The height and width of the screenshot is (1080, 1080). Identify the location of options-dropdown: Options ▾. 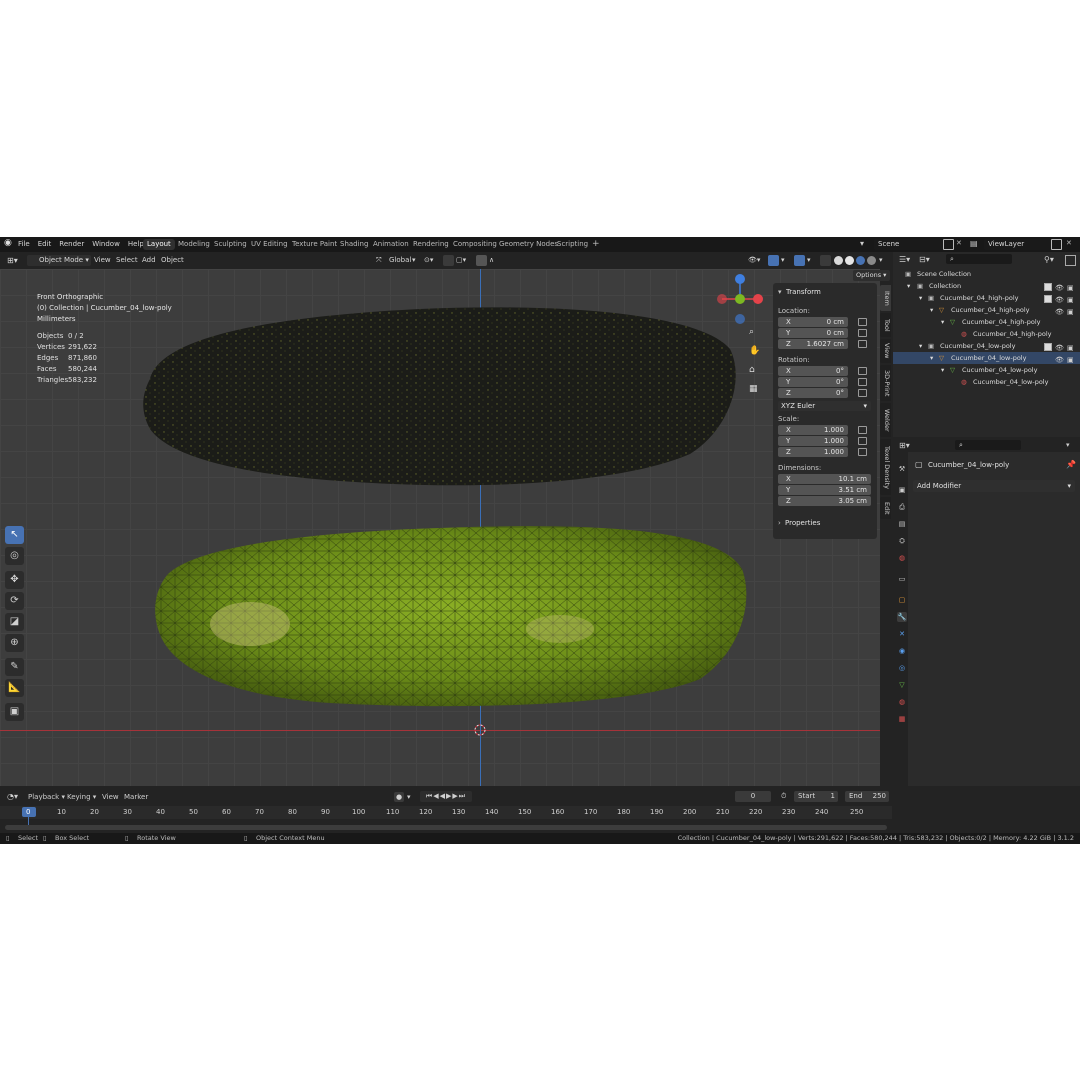
(871, 275).